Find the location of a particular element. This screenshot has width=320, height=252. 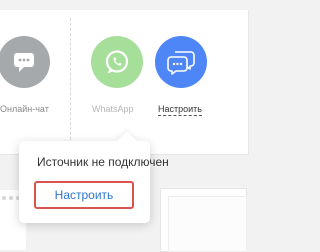

online-chat-label: Онлайн-чат is located at coordinates (24, 109).